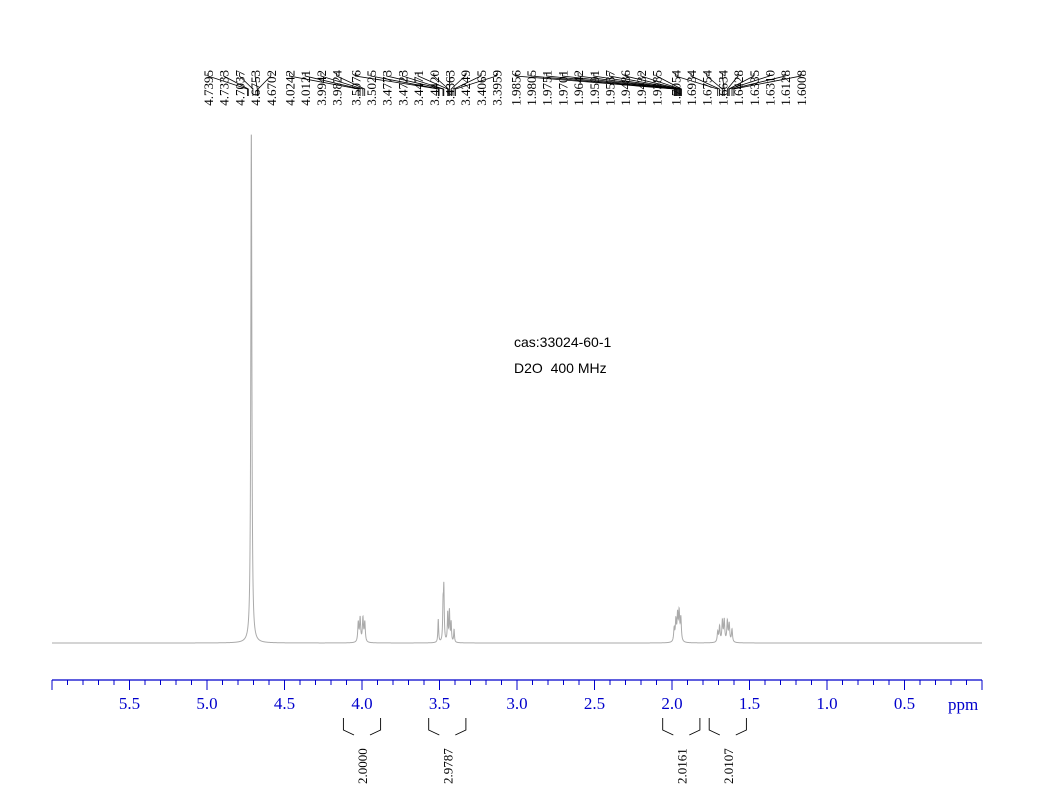 The width and height of the screenshot is (1061, 808). Describe the element at coordinates (562, 88) in the screenshot. I see `peak-label: 1.9701` at that location.